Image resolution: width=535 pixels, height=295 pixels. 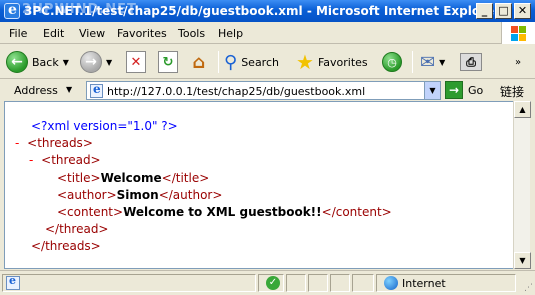 I want to click on scroll-up-button: ▲, so click(x=522, y=109).